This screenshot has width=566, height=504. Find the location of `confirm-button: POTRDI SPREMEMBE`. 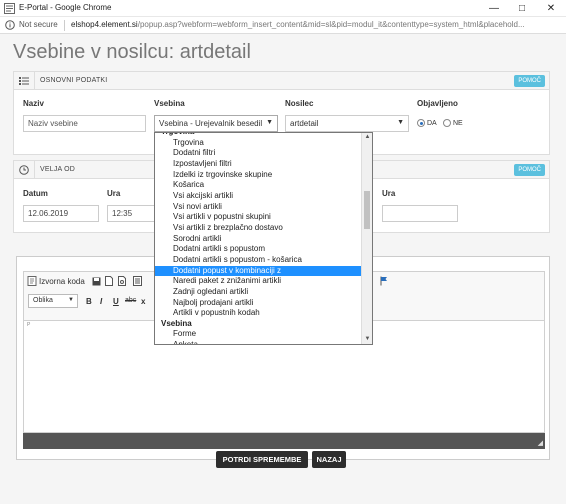

confirm-button: POTRDI SPREMEMBE is located at coordinates (262, 459).